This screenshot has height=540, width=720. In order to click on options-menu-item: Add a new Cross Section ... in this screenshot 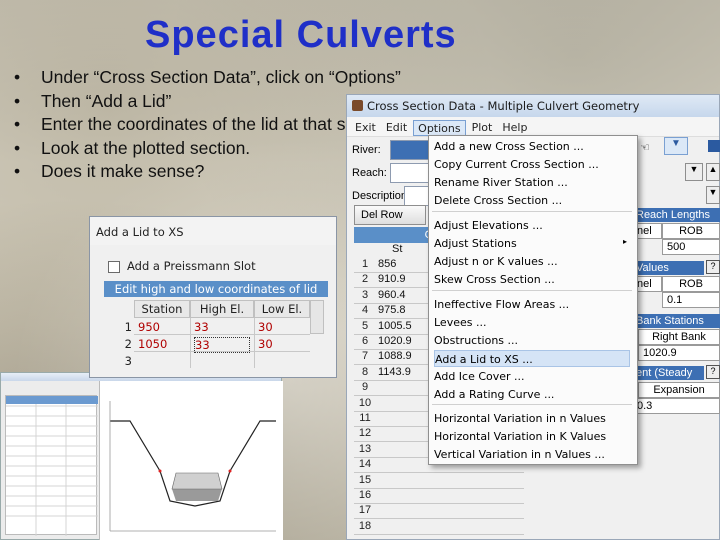, I will do `click(532, 146)`.